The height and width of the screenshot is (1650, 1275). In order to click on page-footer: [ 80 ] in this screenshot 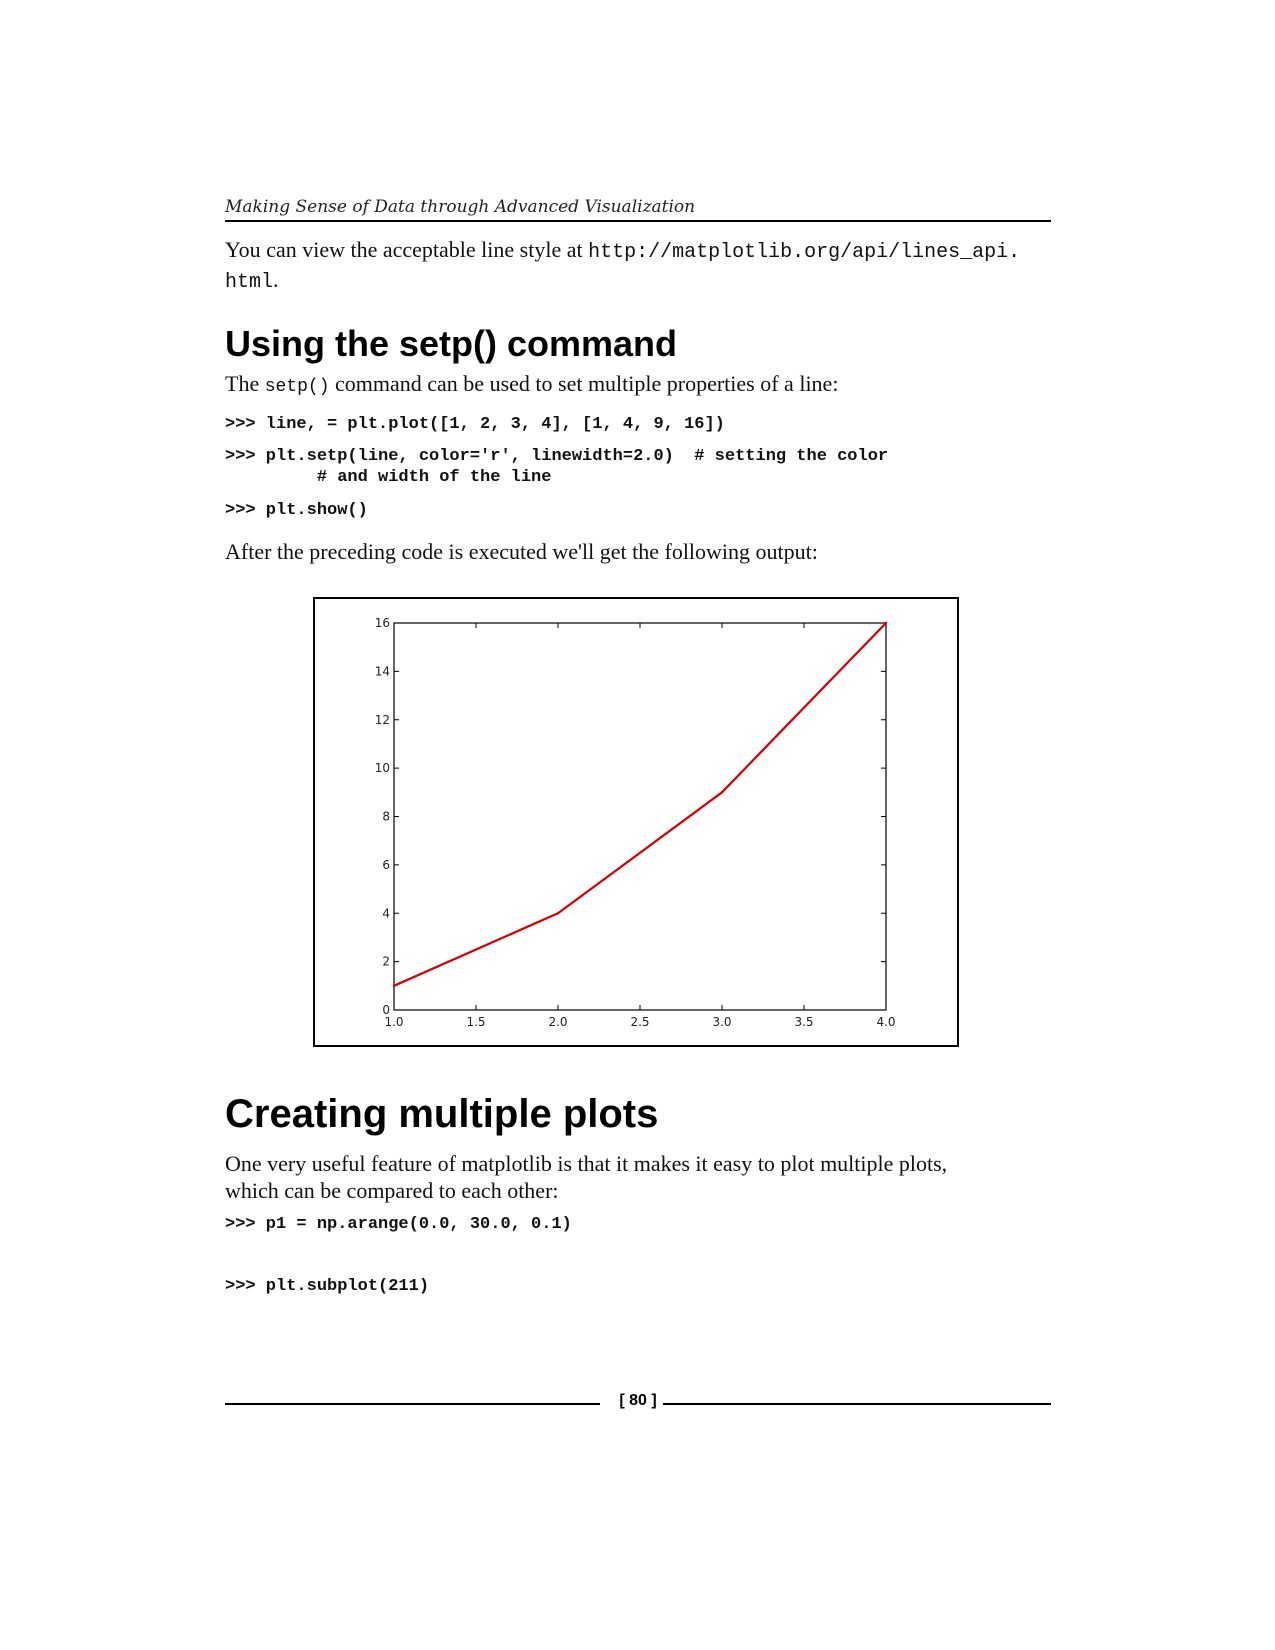, I will do `click(638, 1404)`.